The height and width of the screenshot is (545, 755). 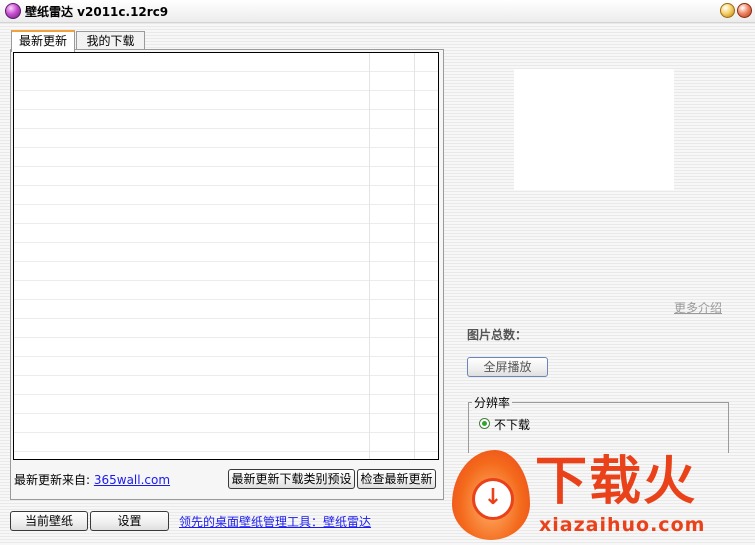 I want to click on app-icon, so click(x=13, y=11).